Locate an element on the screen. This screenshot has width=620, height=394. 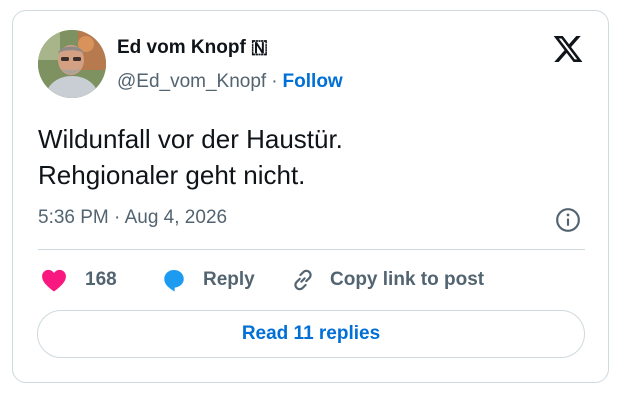
avatar-image is located at coordinates (72, 64).